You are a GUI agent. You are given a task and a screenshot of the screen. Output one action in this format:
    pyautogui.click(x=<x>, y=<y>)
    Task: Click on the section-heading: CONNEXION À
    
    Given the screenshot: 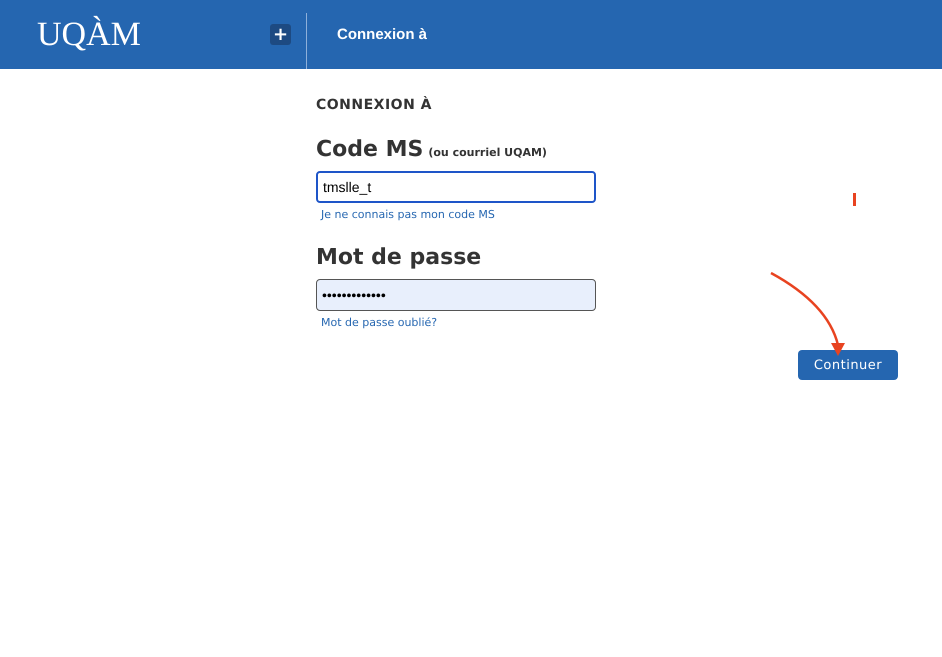 What is the action you would take?
    pyautogui.click(x=375, y=105)
    